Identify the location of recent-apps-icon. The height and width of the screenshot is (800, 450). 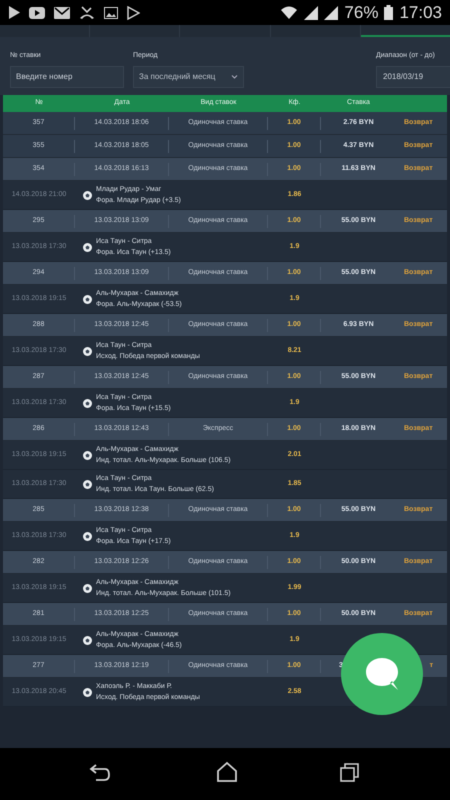
(350, 772).